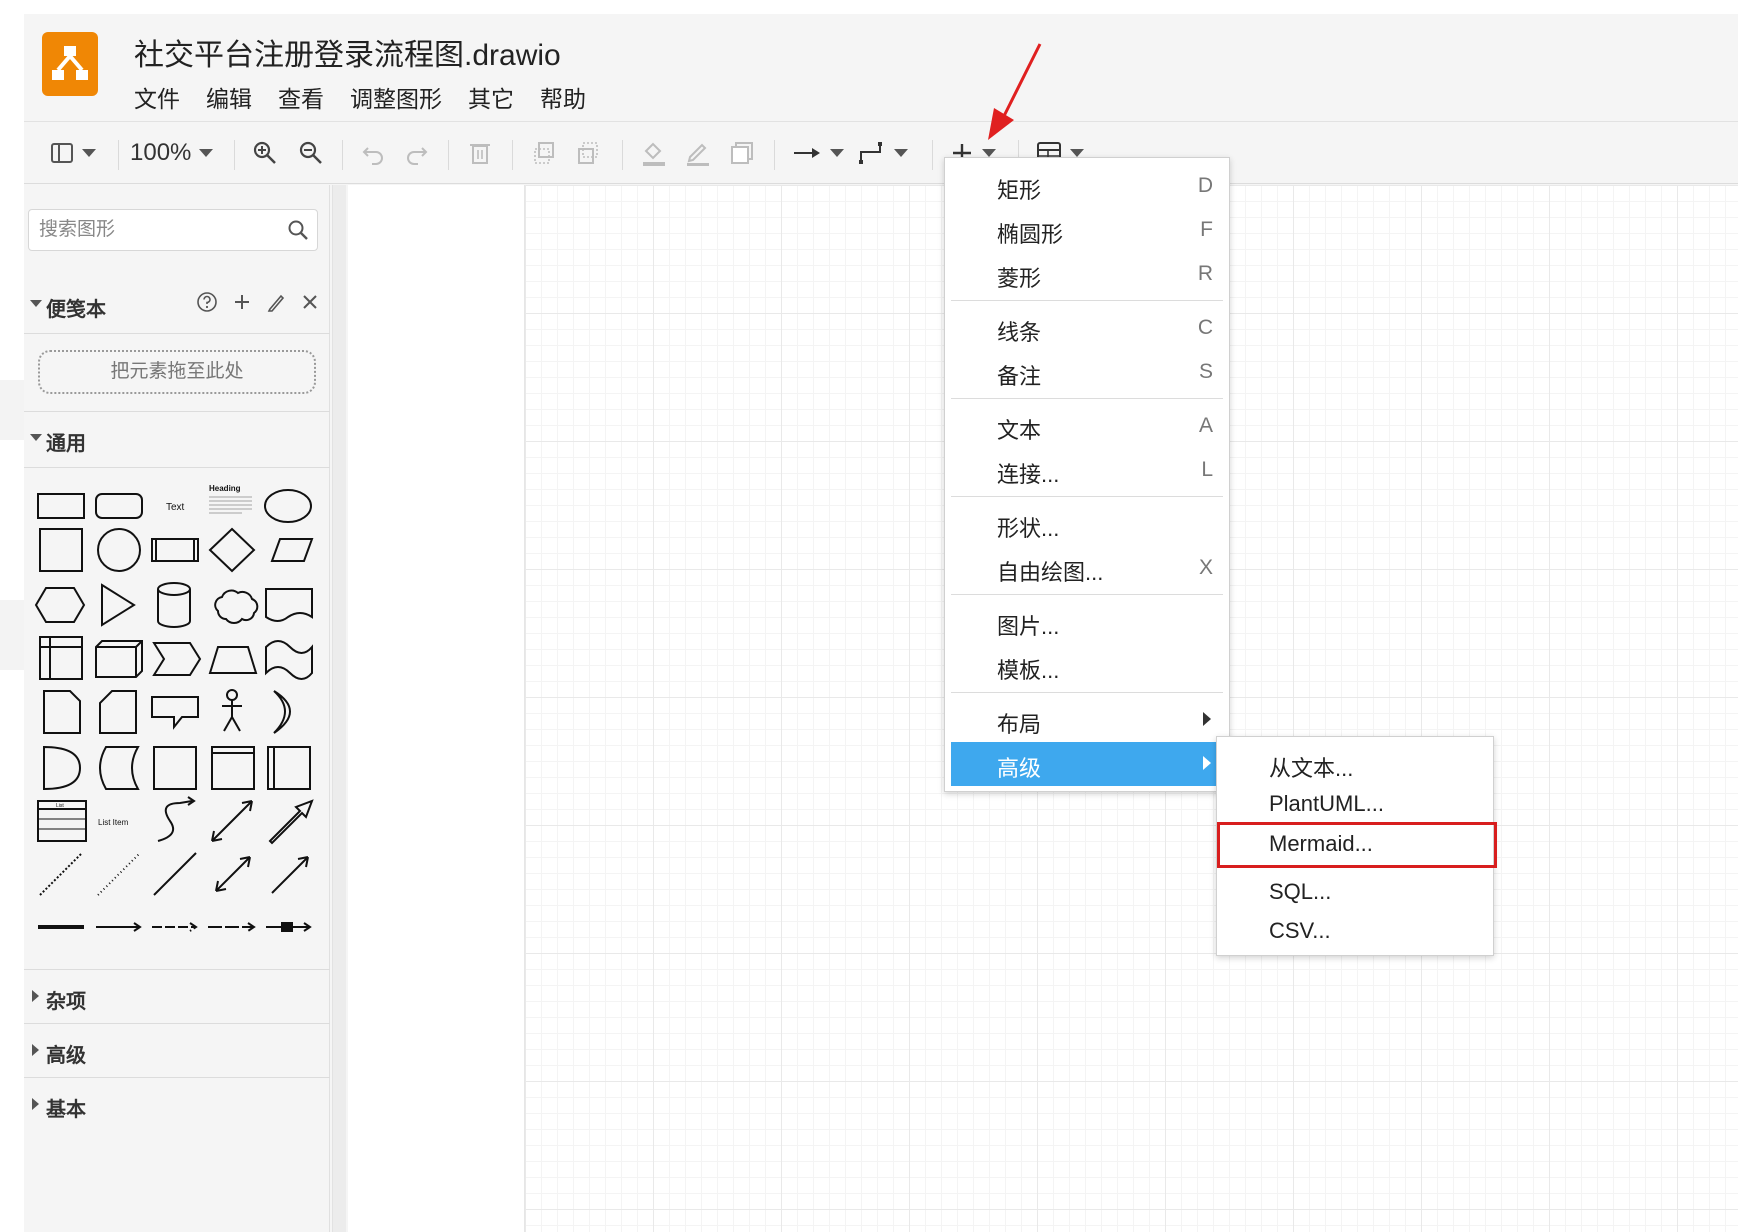 Image resolution: width=1738 pixels, height=1232 pixels. I want to click on basic-section-header: 基本, so click(177, 1105).